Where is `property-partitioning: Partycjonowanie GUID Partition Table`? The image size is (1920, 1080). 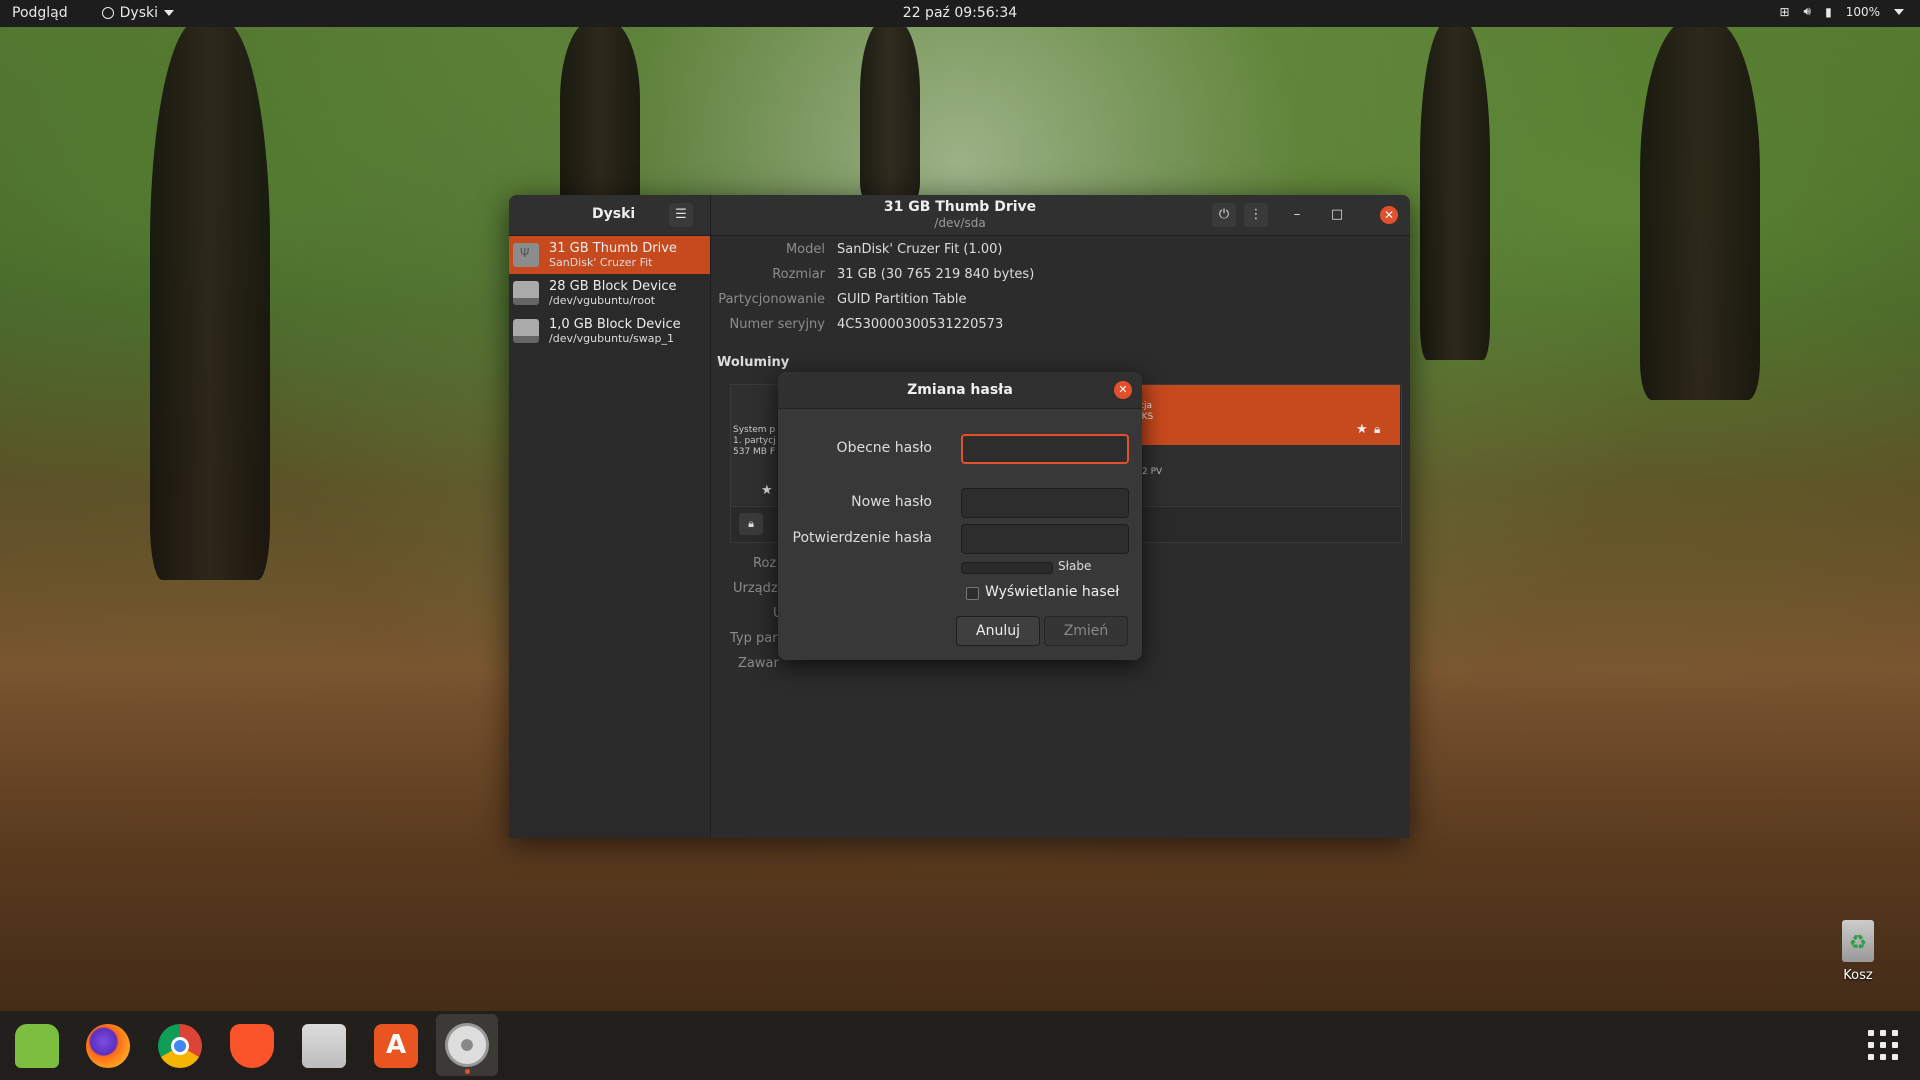 property-partitioning: Partycjonowanie GUID Partition Table is located at coordinates (842, 299).